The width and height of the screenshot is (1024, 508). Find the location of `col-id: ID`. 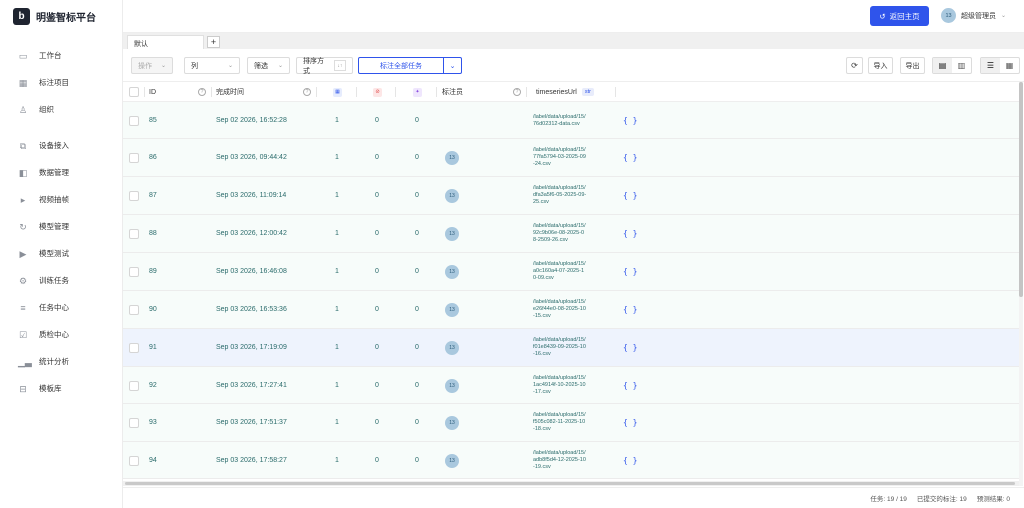

col-id: ID is located at coordinates (152, 92).